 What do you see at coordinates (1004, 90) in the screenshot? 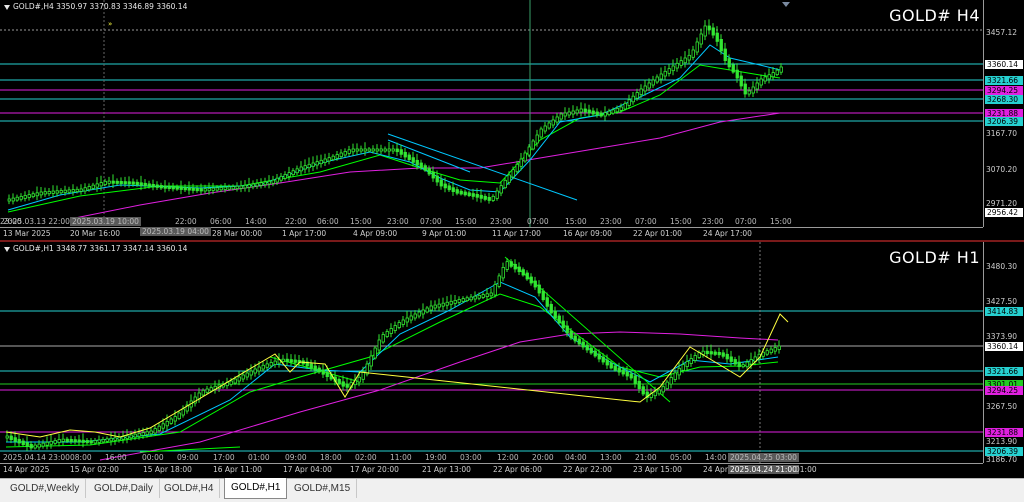
I see `price-level-tag: 3294.25` at bounding box center [1004, 90].